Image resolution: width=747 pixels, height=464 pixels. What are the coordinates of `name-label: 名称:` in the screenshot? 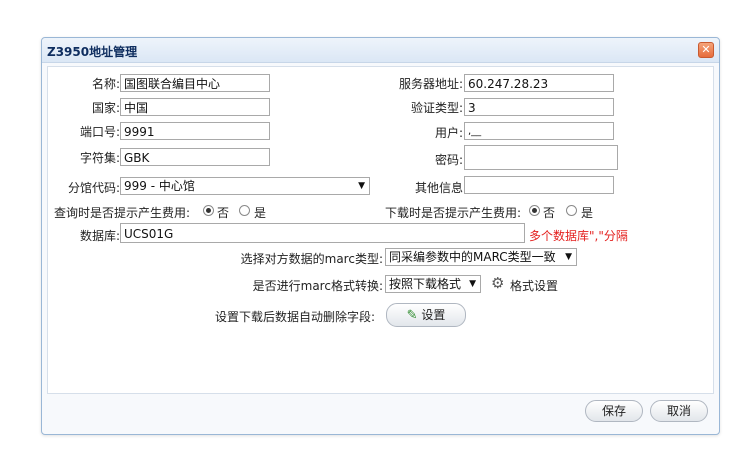 It's located at (105, 84).